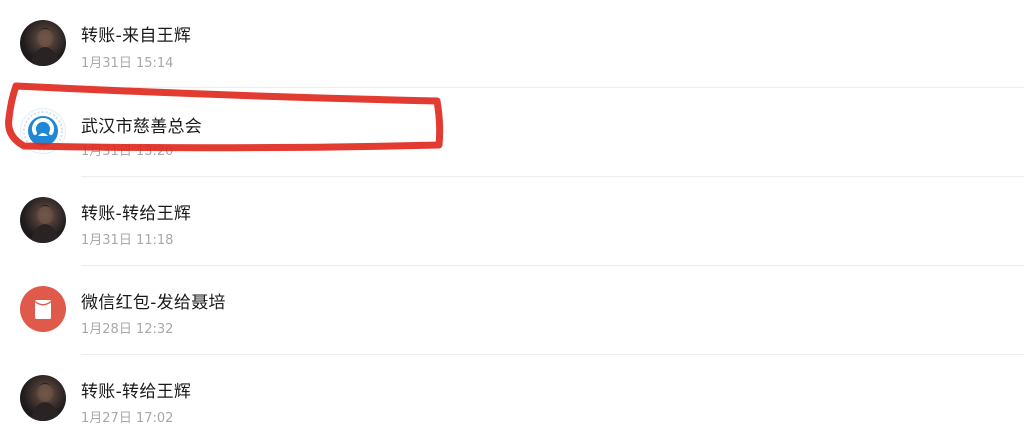 The image size is (1024, 433). What do you see at coordinates (136, 36) in the screenshot?
I see `transaction-title: 转账-来自王辉` at bounding box center [136, 36].